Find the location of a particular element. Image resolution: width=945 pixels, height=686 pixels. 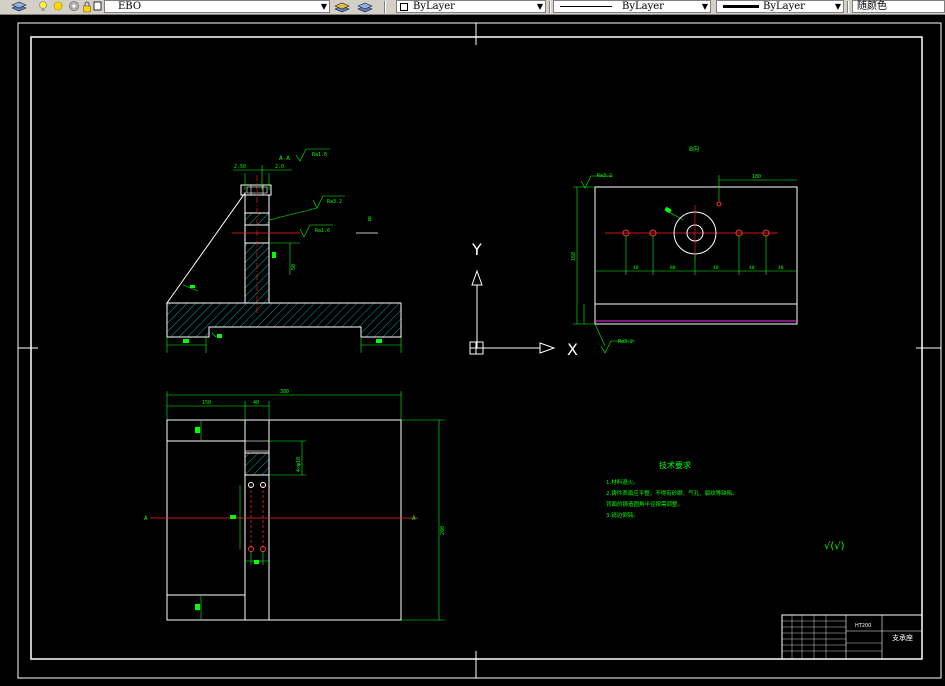

ucs-x-arrow is located at coordinates (547, 348).